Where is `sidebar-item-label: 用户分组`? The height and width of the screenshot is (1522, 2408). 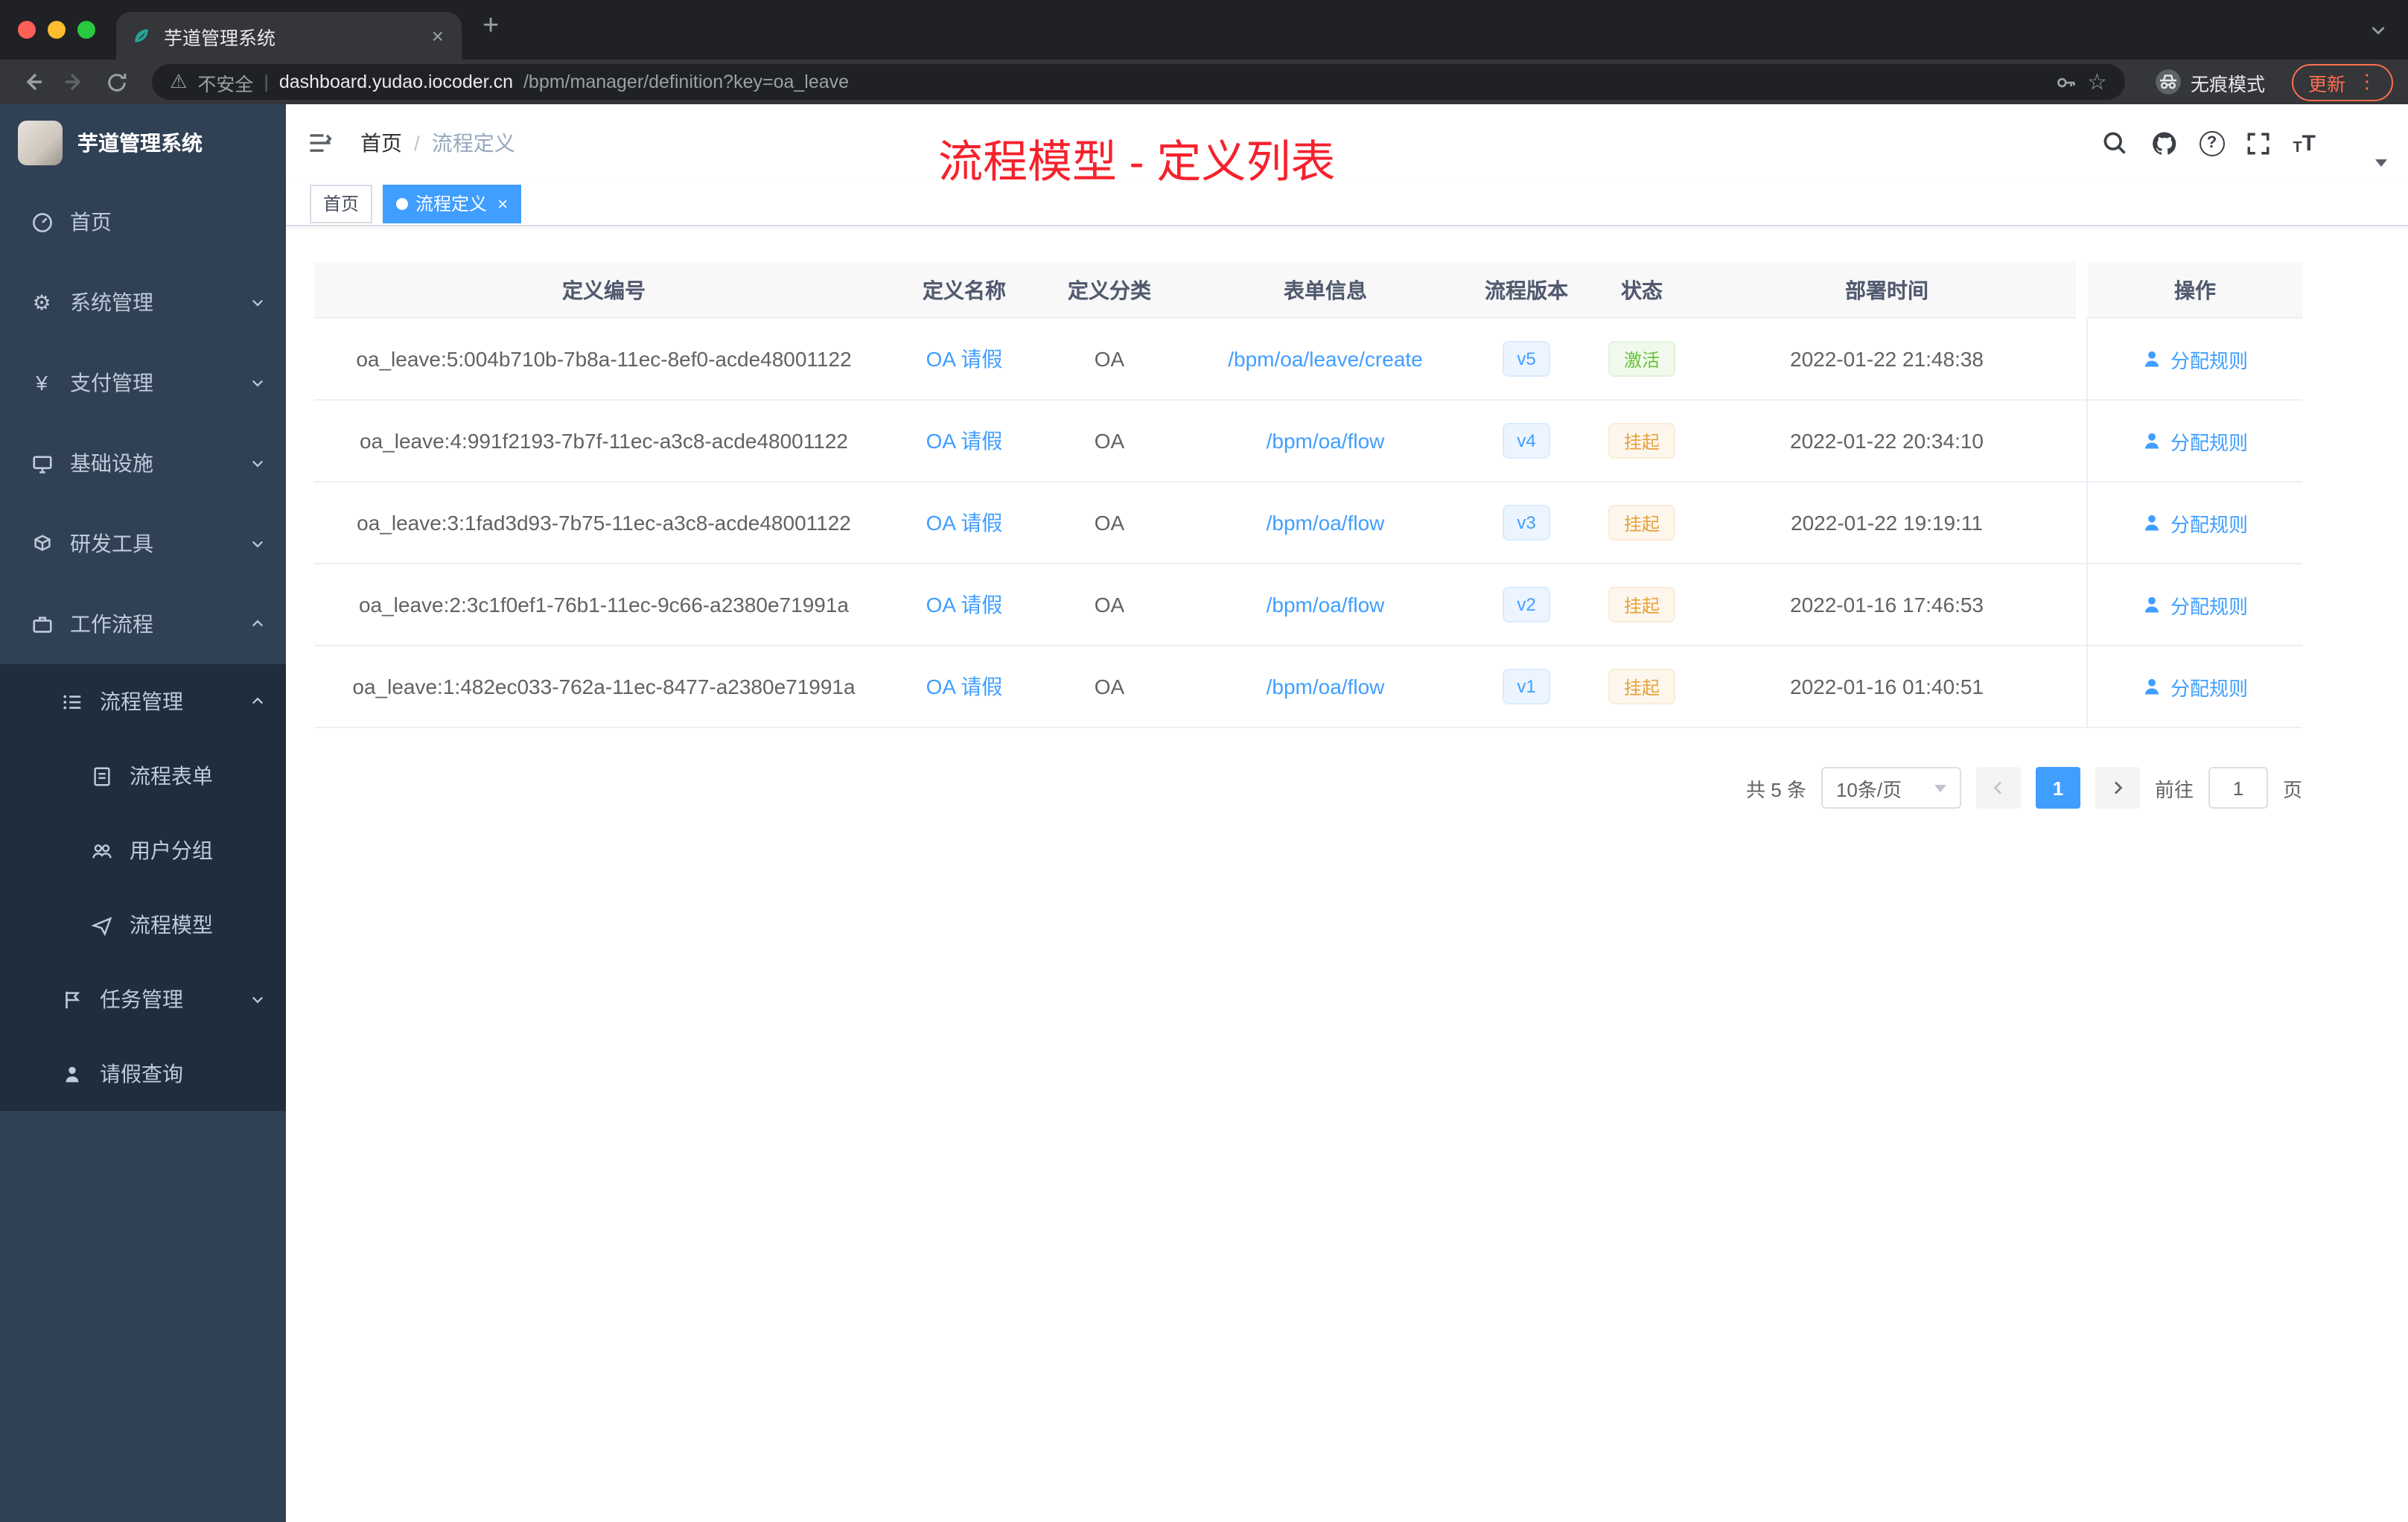
sidebar-item-label: 用户分组 is located at coordinates (171, 850).